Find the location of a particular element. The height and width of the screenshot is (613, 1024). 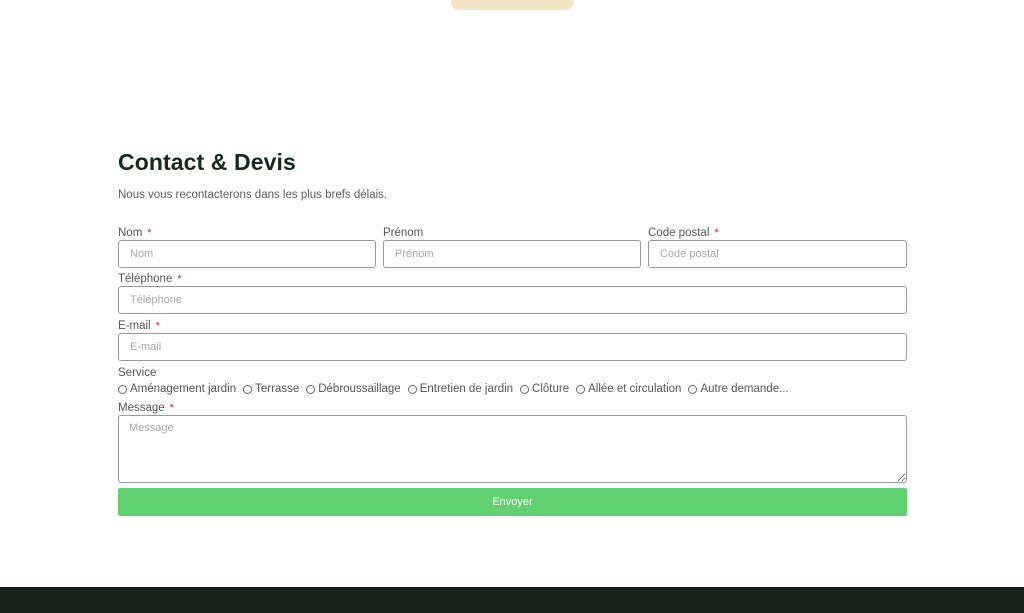

service-option-amenagement: Aménagement jardin is located at coordinates (177, 389).